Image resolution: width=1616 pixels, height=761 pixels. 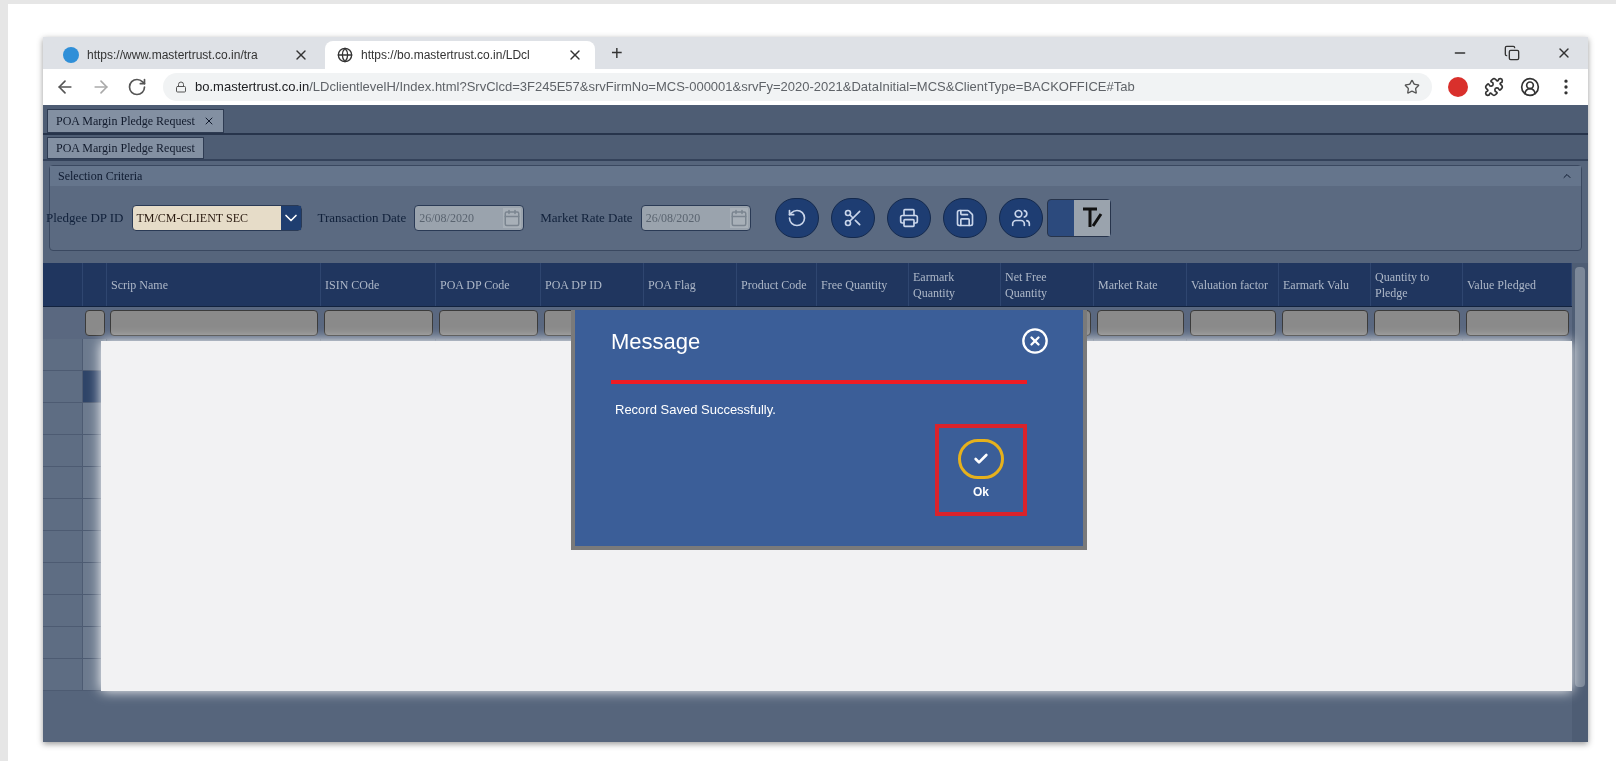 I want to click on dialog-message: Record Saved Successfully., so click(x=696, y=410).